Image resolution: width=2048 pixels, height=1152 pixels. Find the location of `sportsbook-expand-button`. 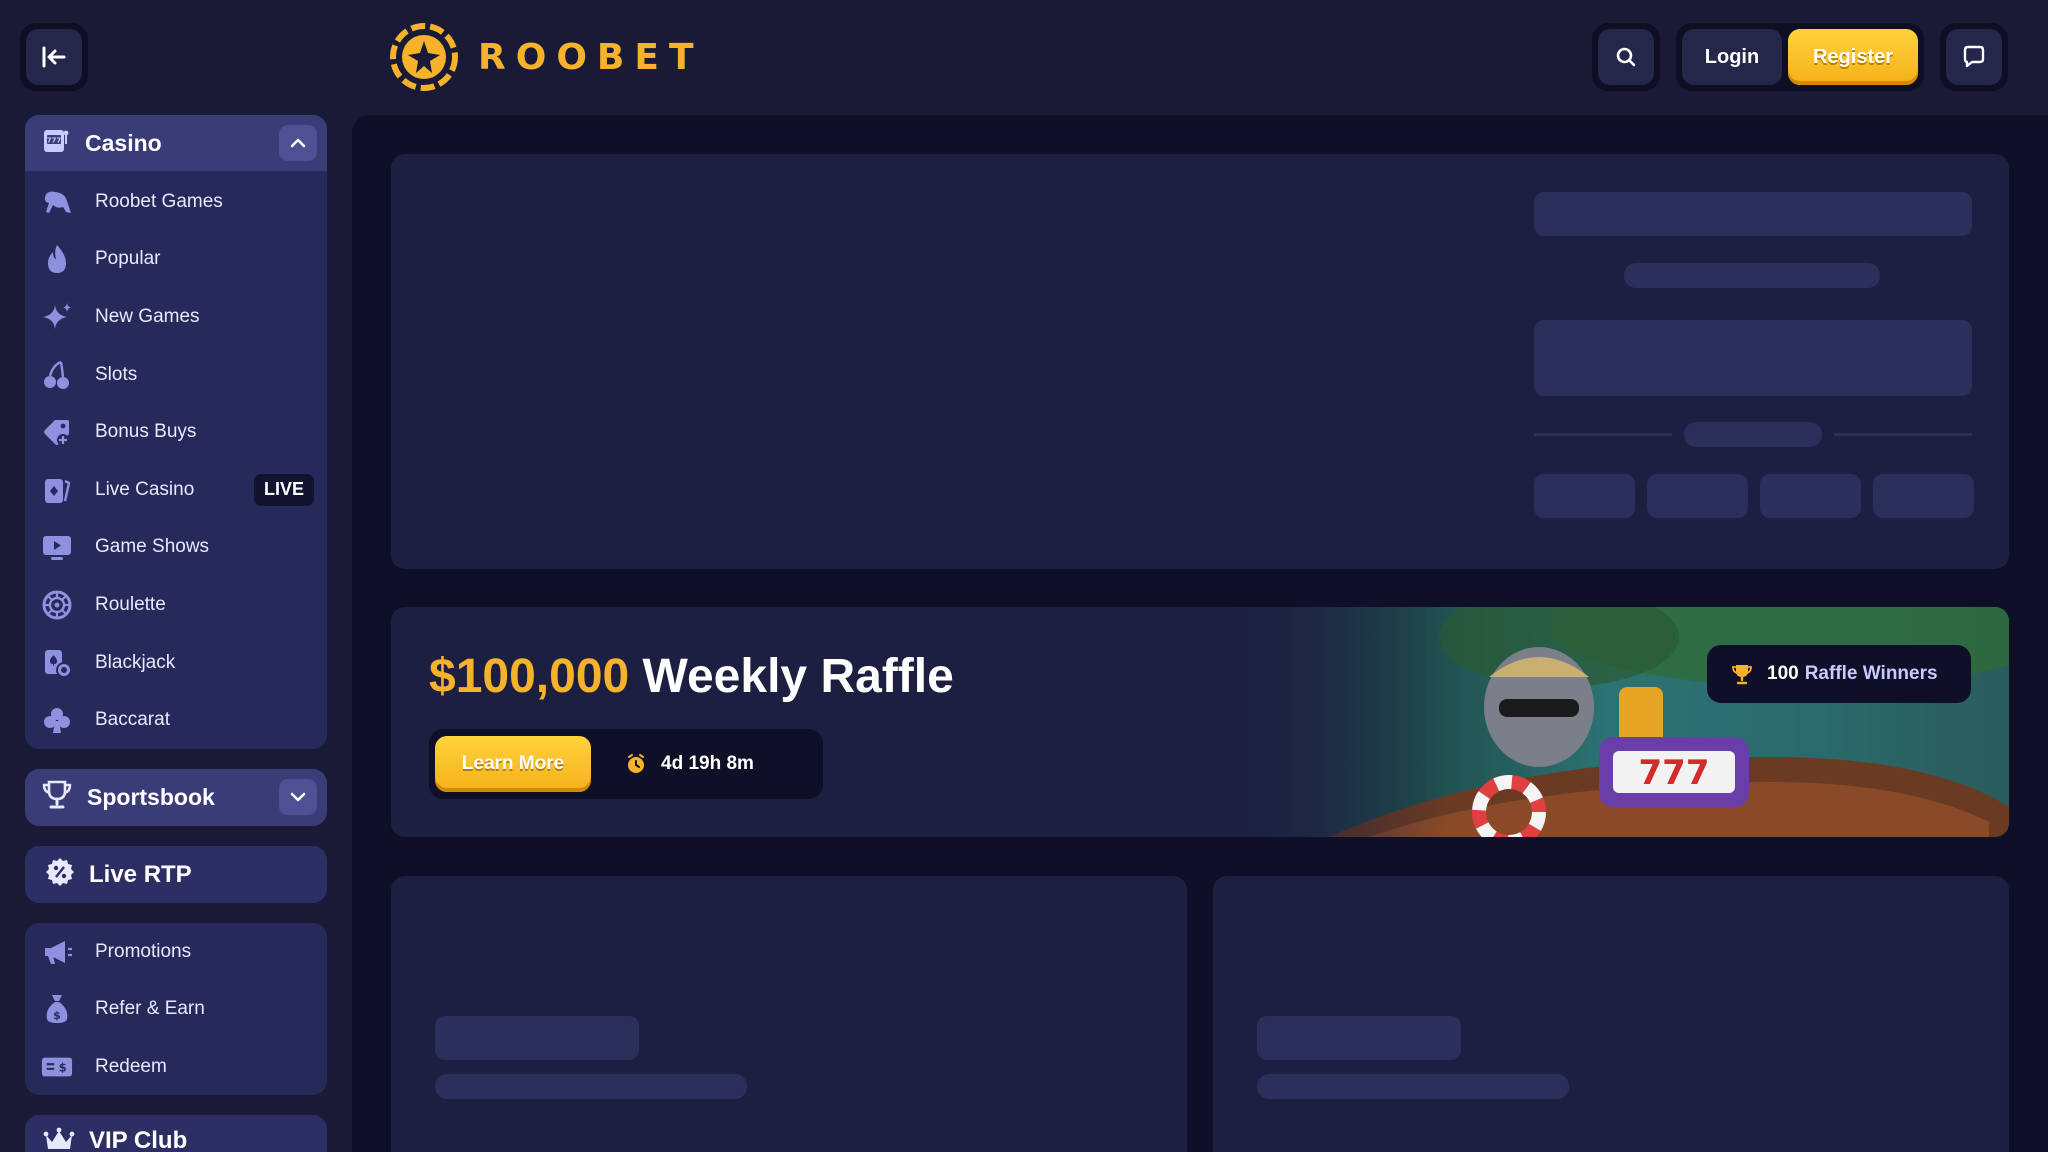

sportsbook-expand-button is located at coordinates (298, 797).